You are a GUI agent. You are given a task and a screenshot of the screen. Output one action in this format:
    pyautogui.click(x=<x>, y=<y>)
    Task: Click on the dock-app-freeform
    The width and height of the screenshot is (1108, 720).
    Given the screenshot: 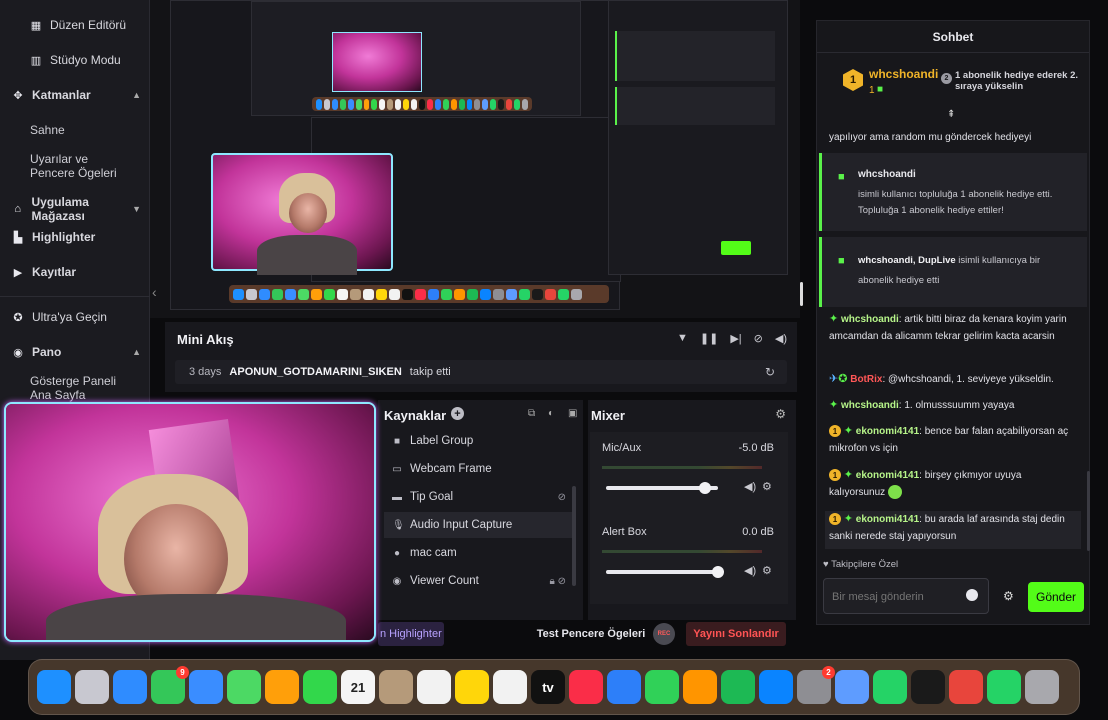 What is the action you would take?
    pyautogui.click(x=510, y=687)
    